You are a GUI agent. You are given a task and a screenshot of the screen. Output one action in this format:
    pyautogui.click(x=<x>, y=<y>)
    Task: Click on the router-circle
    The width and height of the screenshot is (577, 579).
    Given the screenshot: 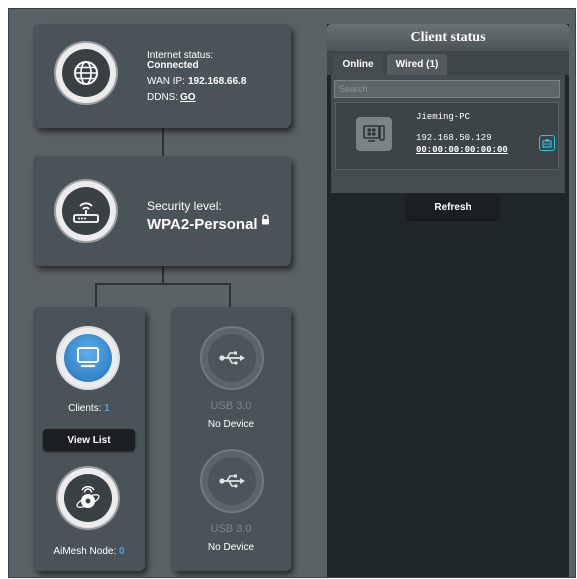 What is the action you would take?
    pyautogui.click(x=86, y=211)
    